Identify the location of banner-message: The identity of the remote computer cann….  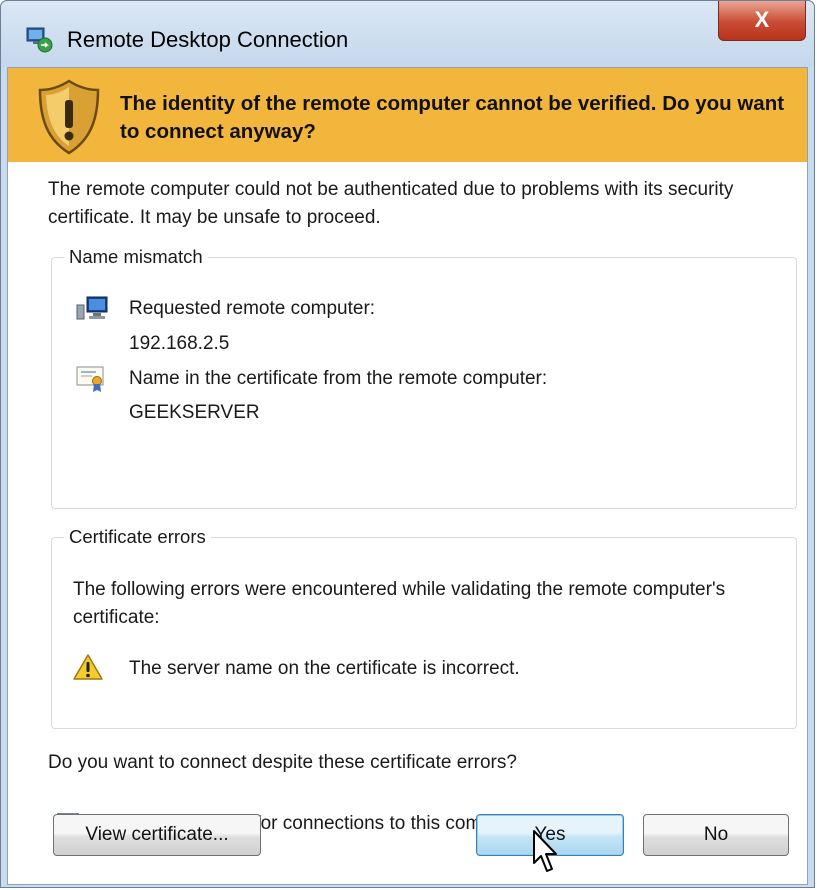
(452, 117).